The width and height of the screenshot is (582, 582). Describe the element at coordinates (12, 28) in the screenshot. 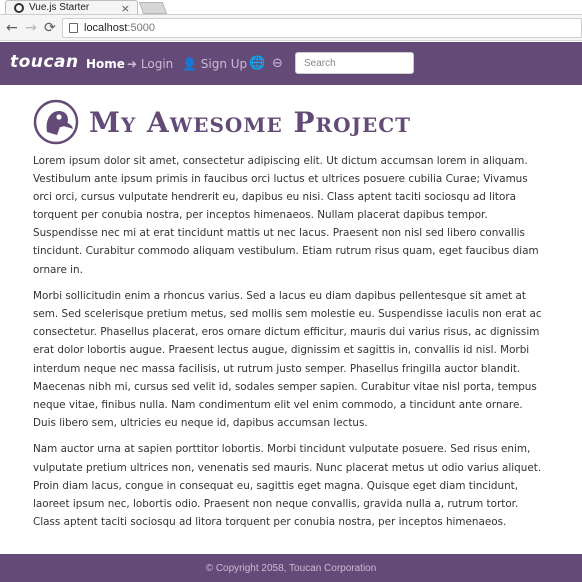

I see `back-arrow-icon: ←` at that location.